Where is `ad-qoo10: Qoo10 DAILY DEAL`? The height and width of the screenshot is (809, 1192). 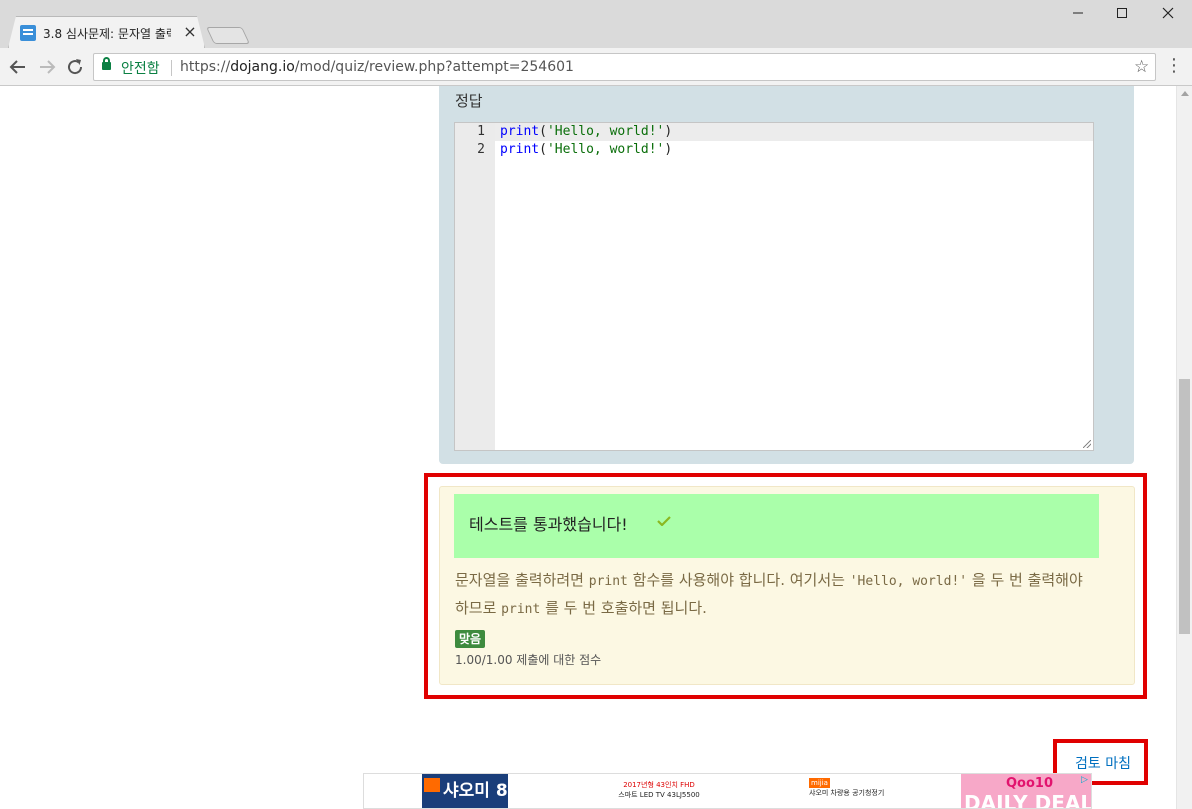
ad-qoo10: Qoo10 DAILY DEAL is located at coordinates (1026, 791).